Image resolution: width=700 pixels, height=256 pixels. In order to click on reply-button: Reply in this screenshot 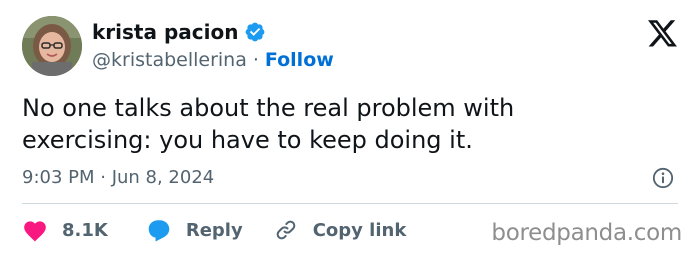, I will do `click(194, 230)`.